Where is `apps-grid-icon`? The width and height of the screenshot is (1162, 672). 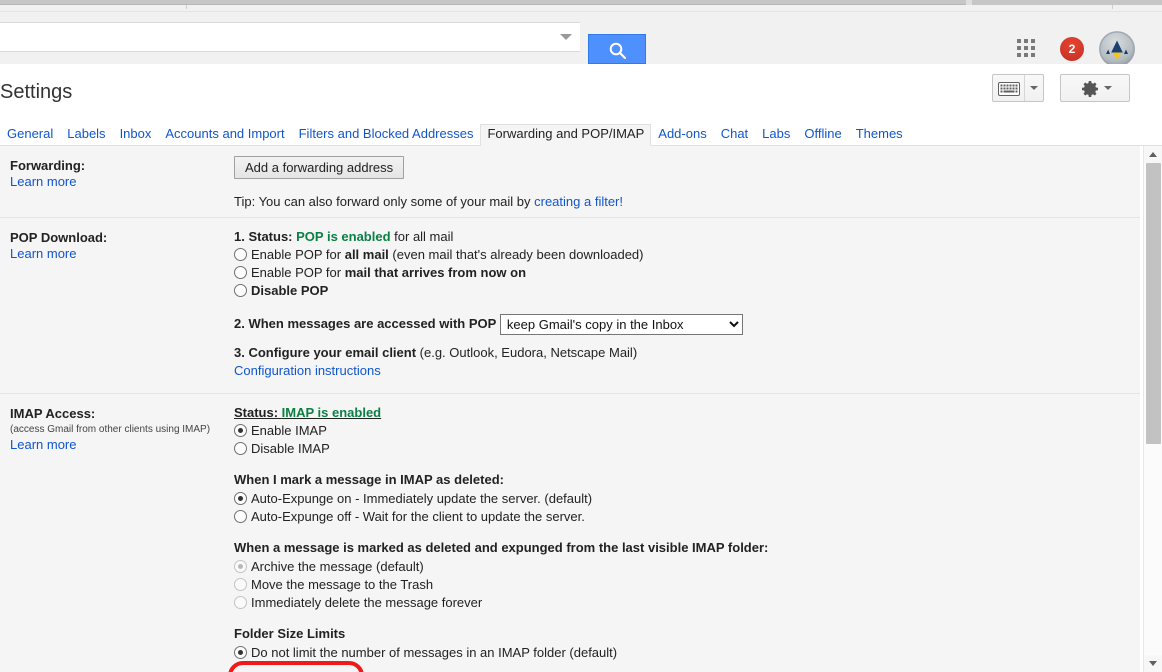
apps-grid-icon is located at coordinates (1027, 49).